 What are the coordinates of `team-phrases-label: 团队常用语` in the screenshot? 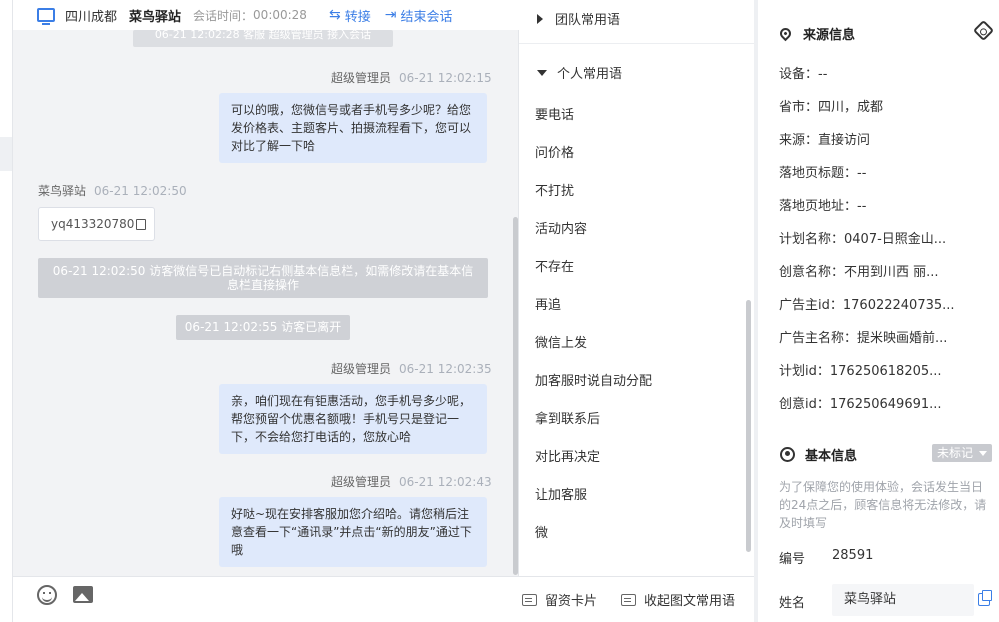 It's located at (588, 20).